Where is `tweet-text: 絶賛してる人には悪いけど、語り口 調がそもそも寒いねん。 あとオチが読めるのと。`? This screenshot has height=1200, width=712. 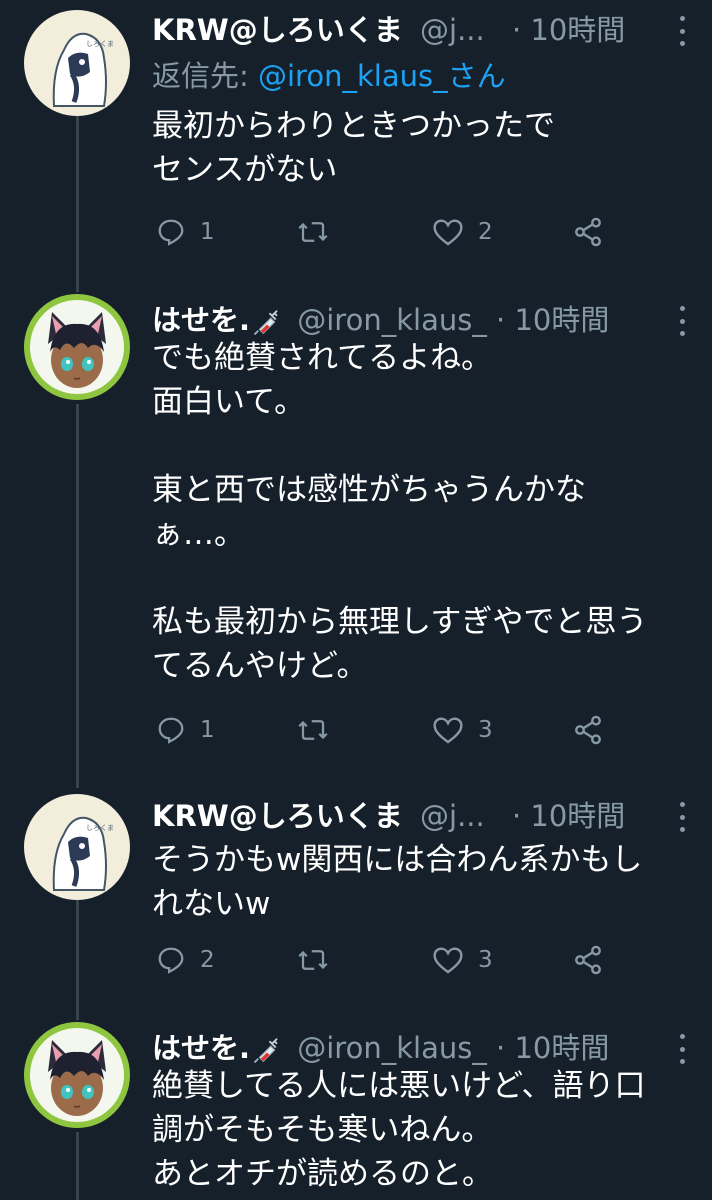 tweet-text: 絶賛してる人には悪いけど、語り口 調がそもそも寒いねん。 あとオチが読めるのと。 is located at coordinates (399, 1130).